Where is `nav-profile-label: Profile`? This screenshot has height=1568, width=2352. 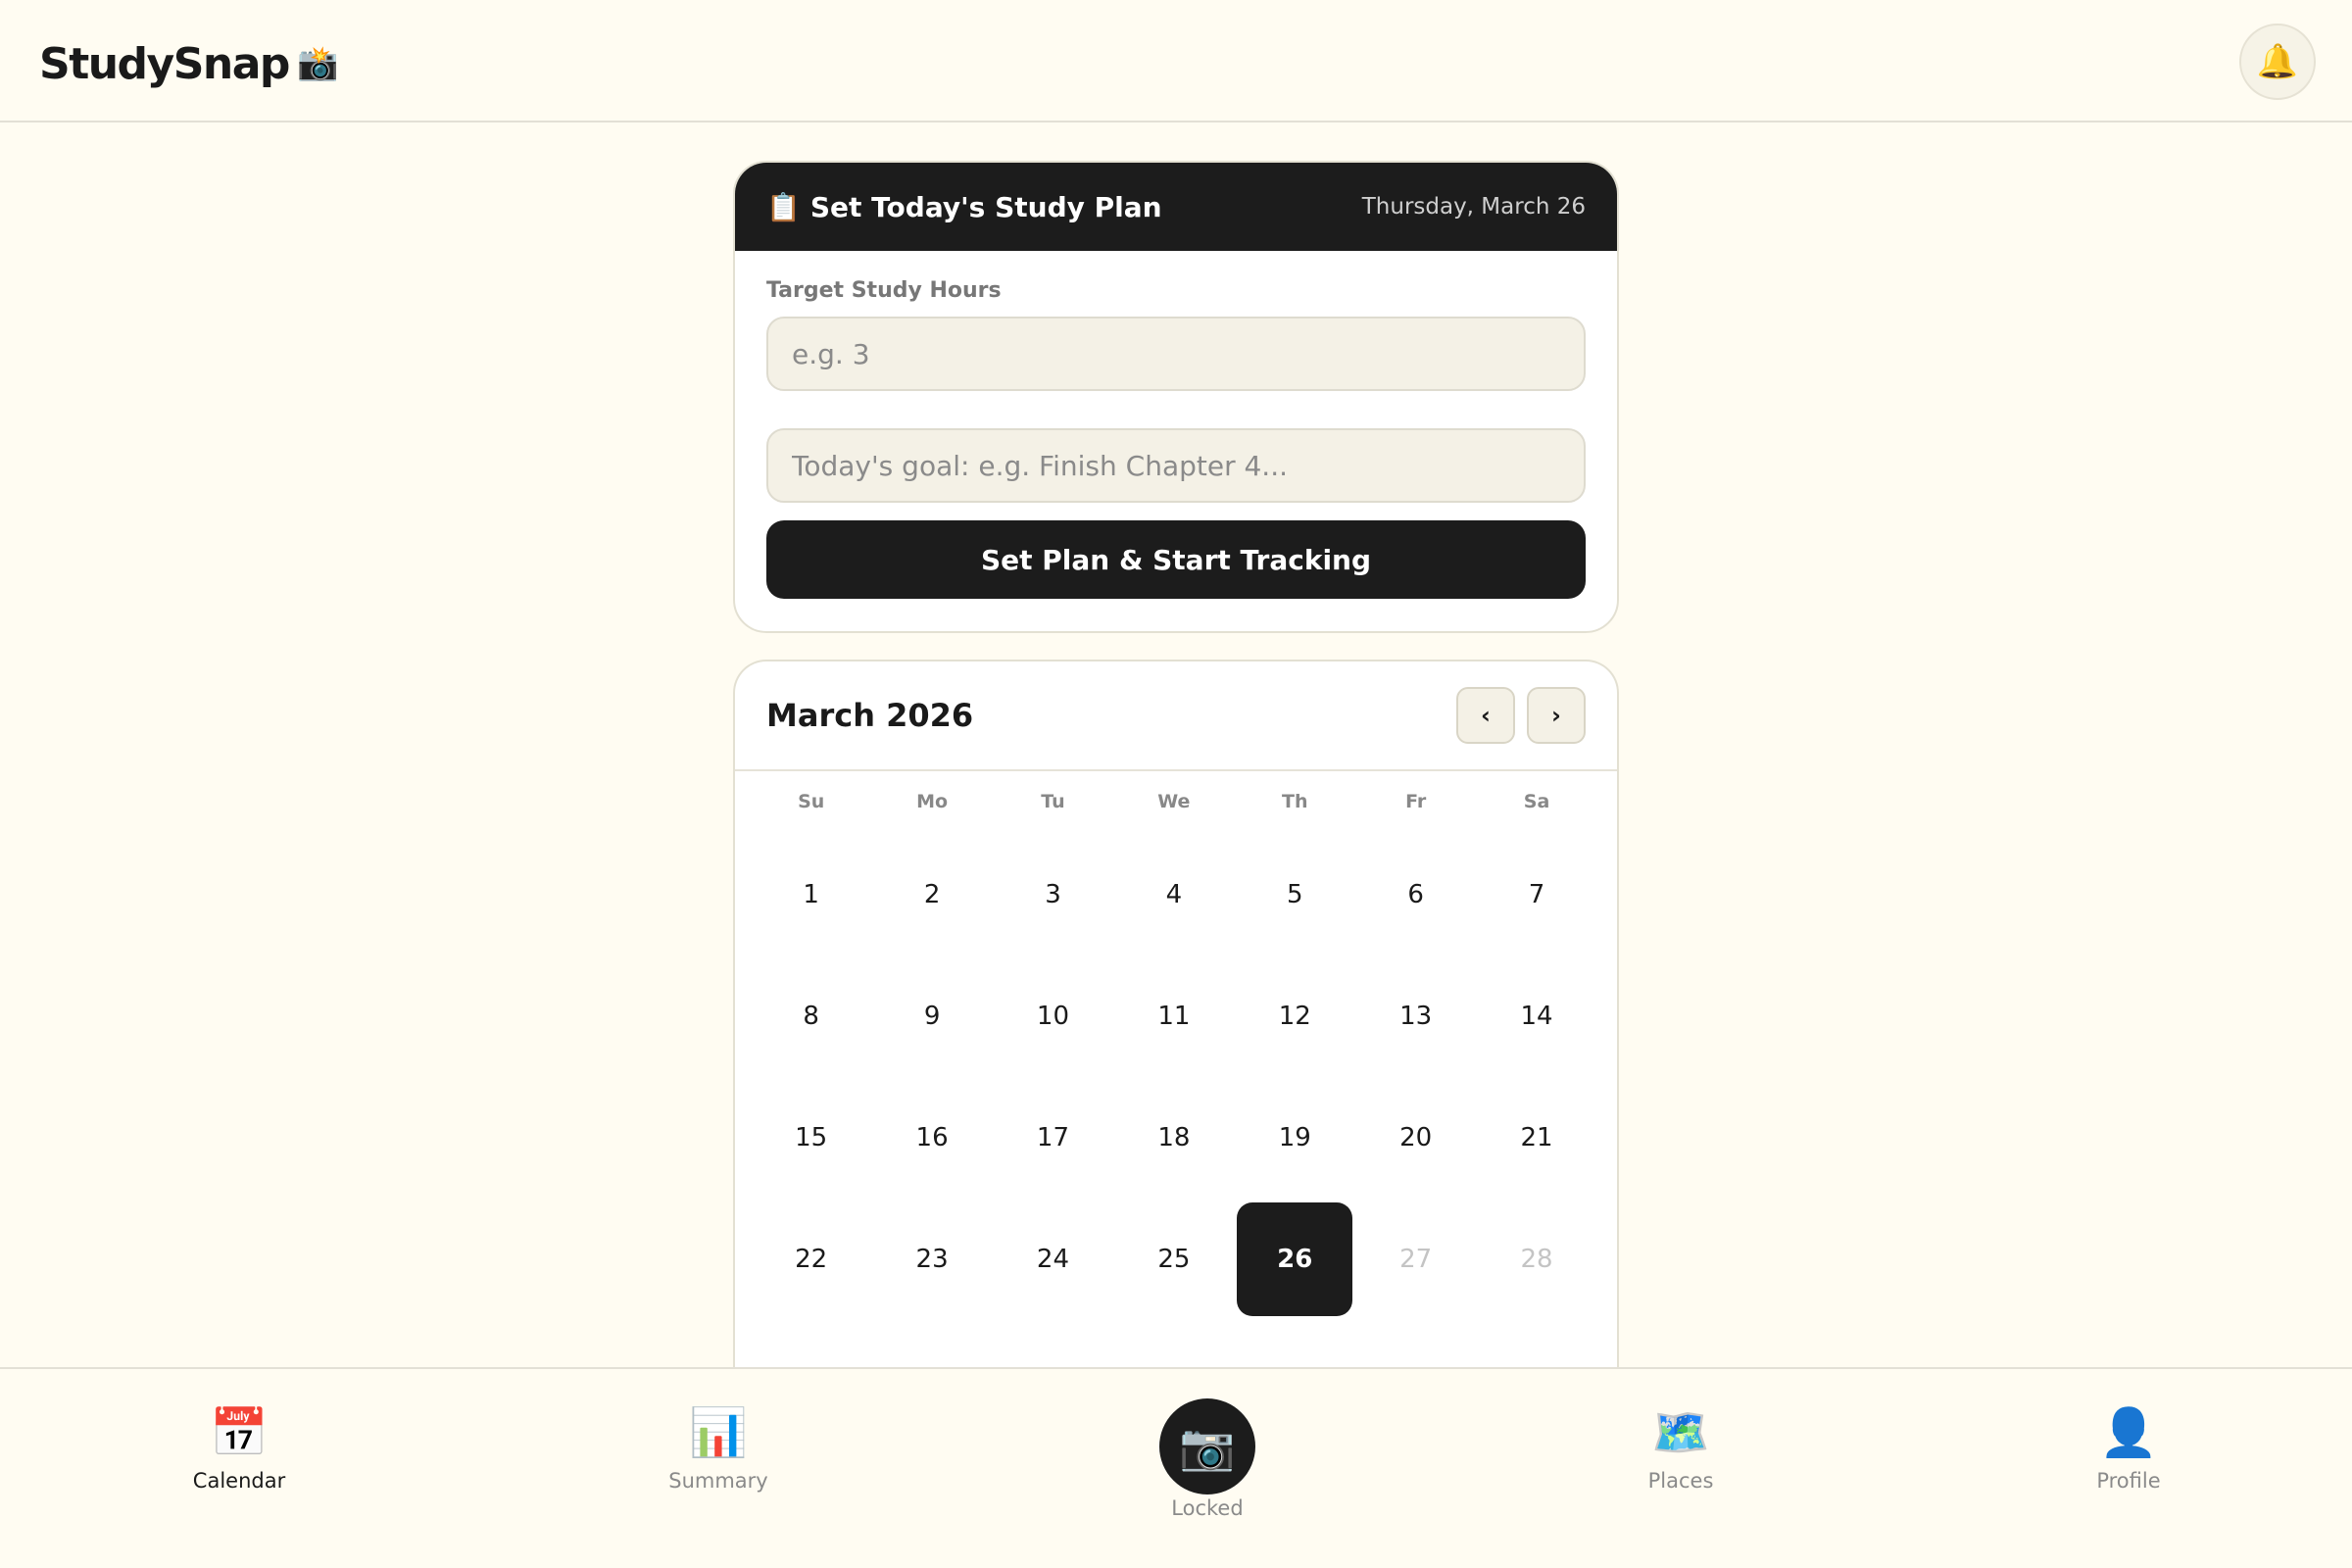
nav-profile-label: Profile is located at coordinates (2128, 1481).